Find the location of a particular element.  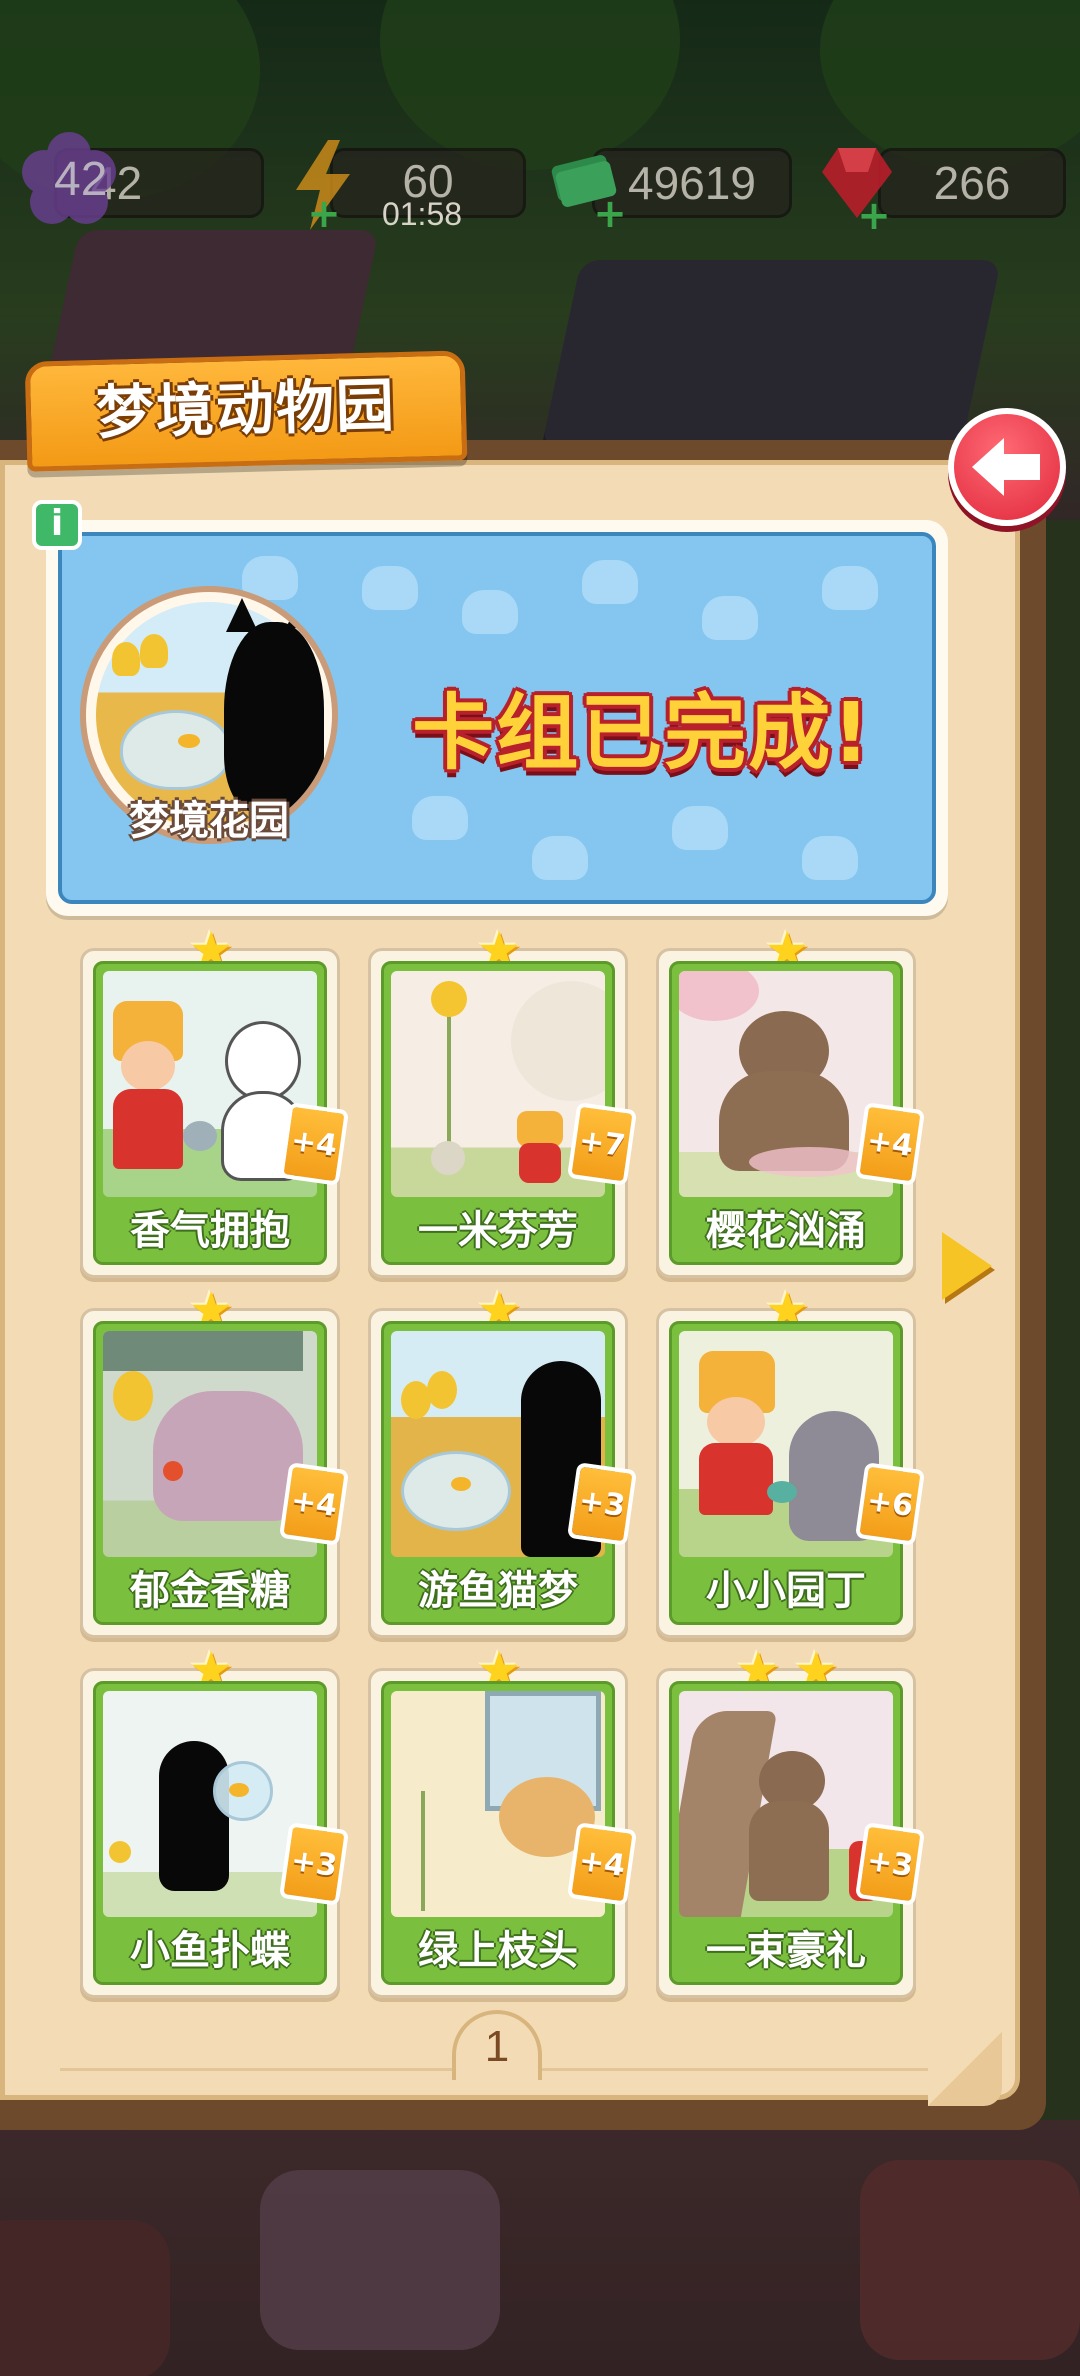

card-item: ★ ★ 一束豪礼 +3 is located at coordinates (790, 1821).